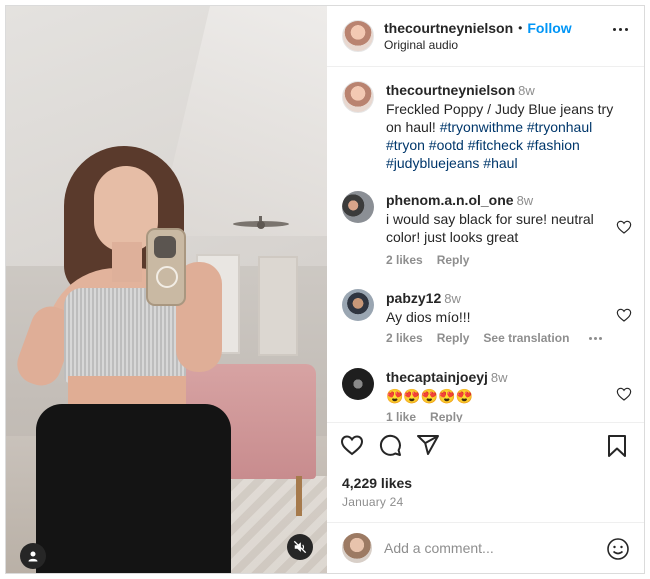 The width and height of the screenshot is (650, 579). I want to click on speaker-muted-icon, so click(300, 547).